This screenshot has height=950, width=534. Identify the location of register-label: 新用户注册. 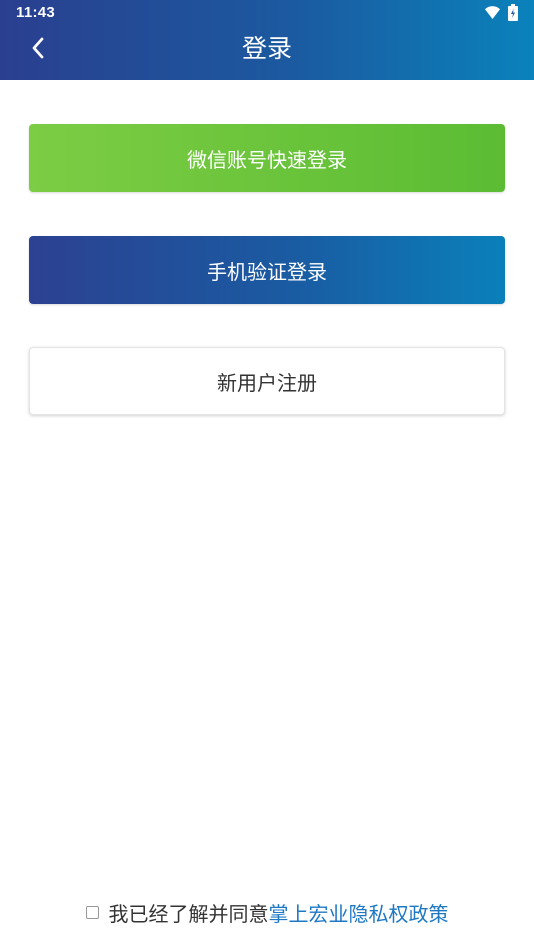
(267, 382).